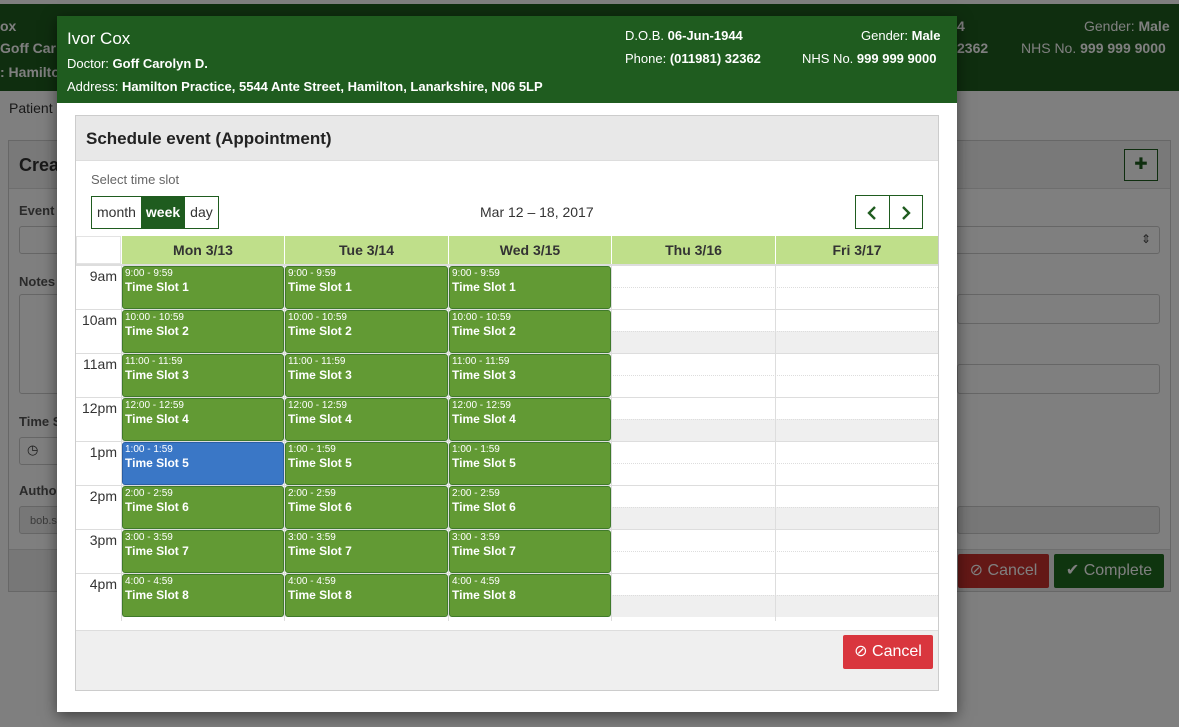 This screenshot has height=727, width=1179. What do you see at coordinates (154, 405) in the screenshot?
I see `time-slot-time: 12:00 - 12:59` at bounding box center [154, 405].